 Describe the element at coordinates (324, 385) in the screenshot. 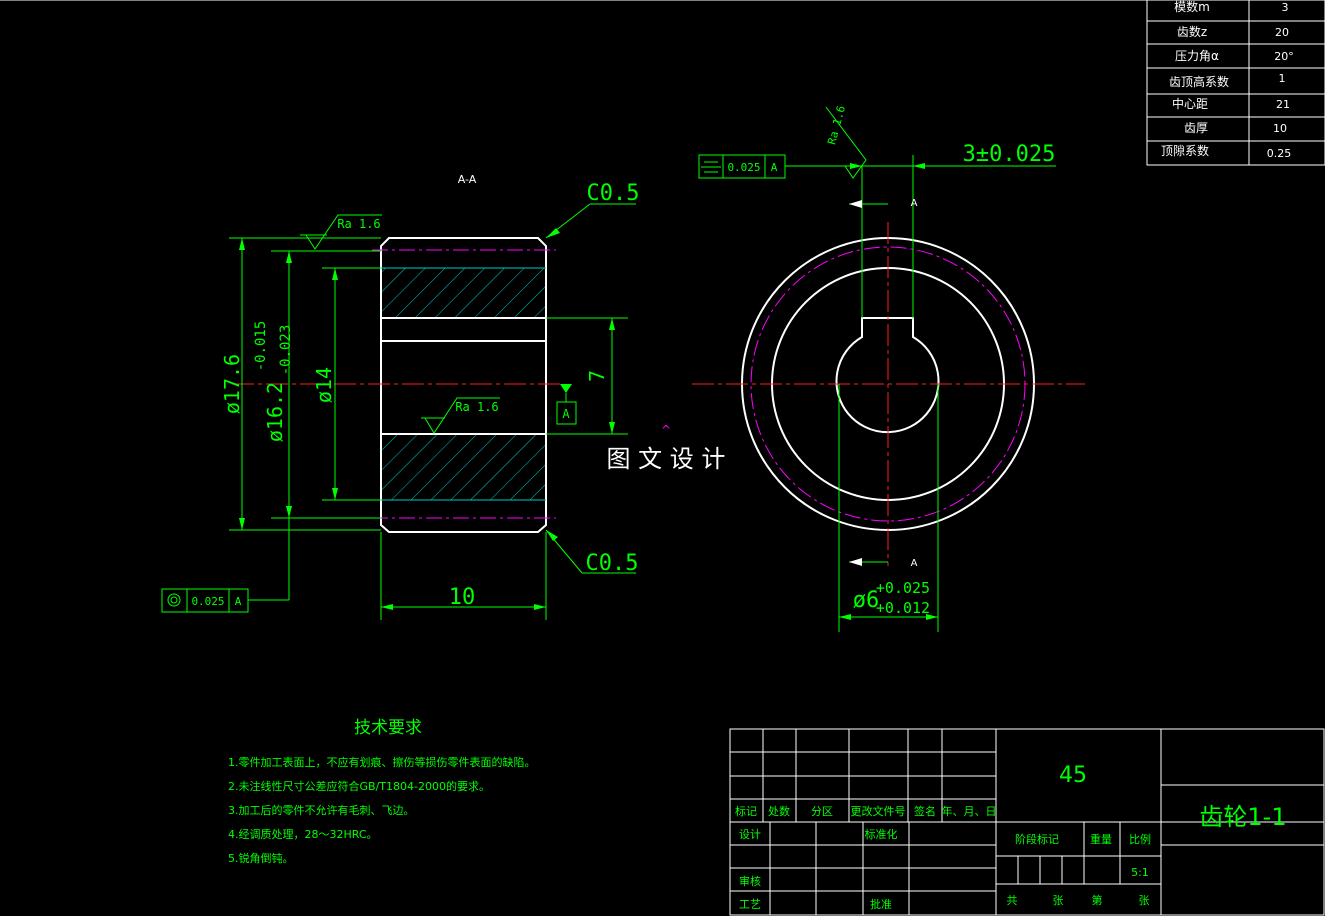

I see `dim-bore-diameter: ø14` at that location.